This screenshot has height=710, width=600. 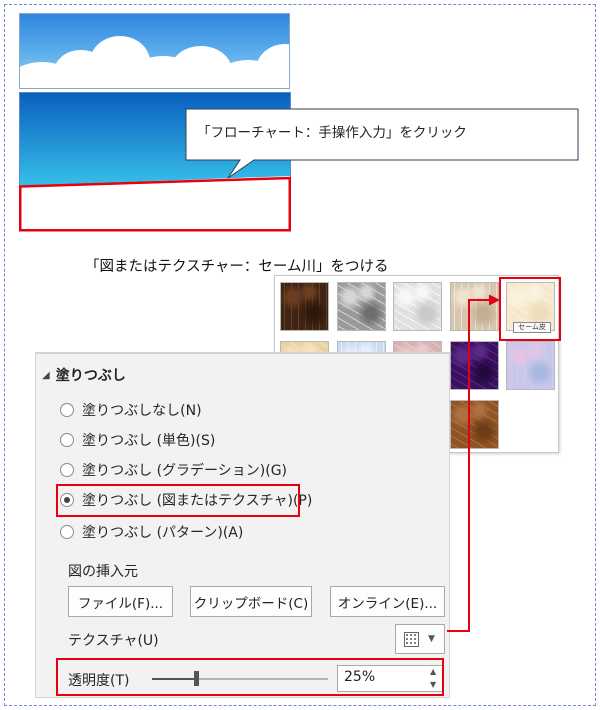 I want to click on texture-granite, so click(x=361, y=306).